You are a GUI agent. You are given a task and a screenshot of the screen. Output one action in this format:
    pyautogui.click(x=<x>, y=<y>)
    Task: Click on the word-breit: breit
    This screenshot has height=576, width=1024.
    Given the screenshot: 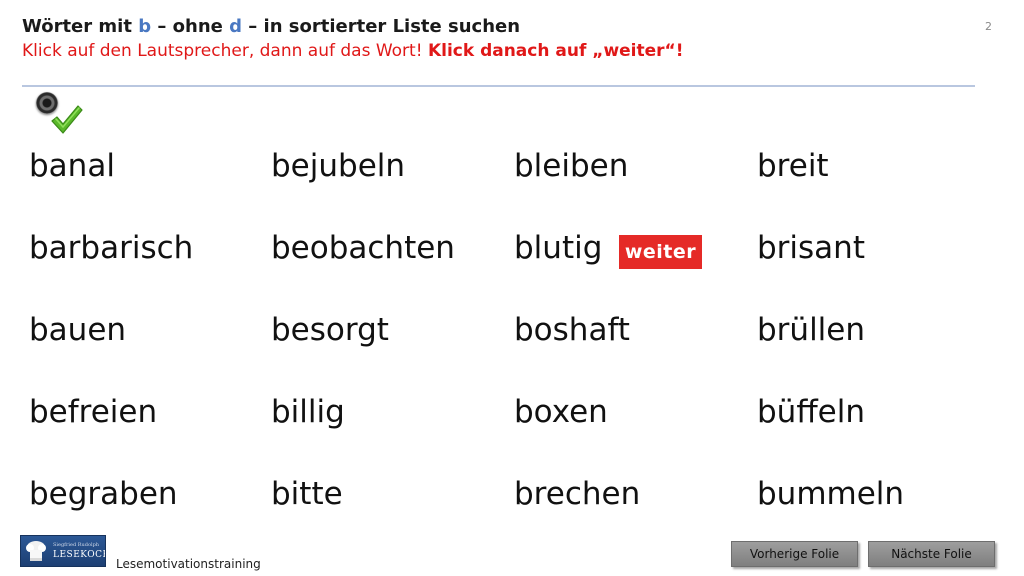 What is the action you would take?
    pyautogui.click(x=793, y=166)
    